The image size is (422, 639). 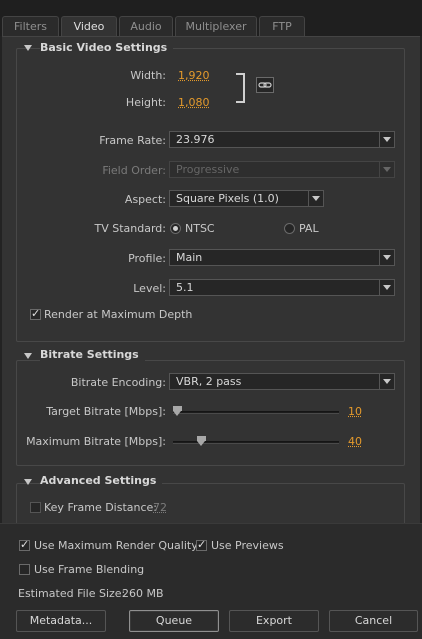 I want to click on max-bitrate-value: 40, so click(x=355, y=441).